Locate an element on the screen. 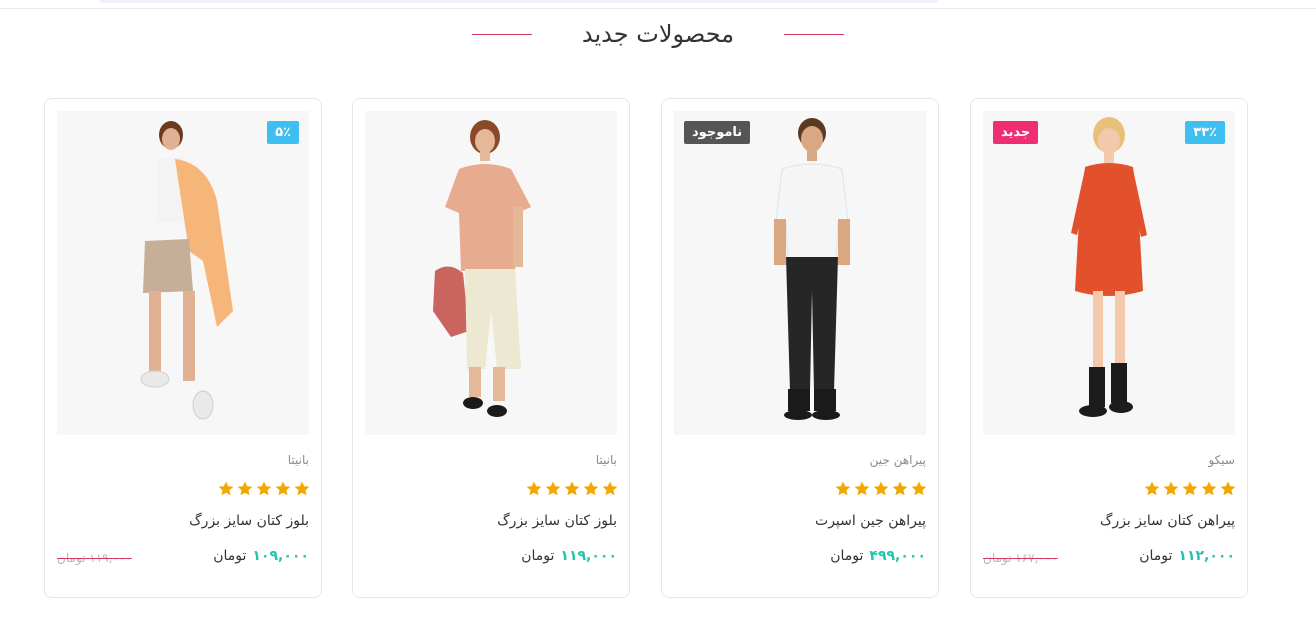 The image size is (1316, 637). price-row: ۱۰۹,۰۰۰ تومان is located at coordinates (261, 556).